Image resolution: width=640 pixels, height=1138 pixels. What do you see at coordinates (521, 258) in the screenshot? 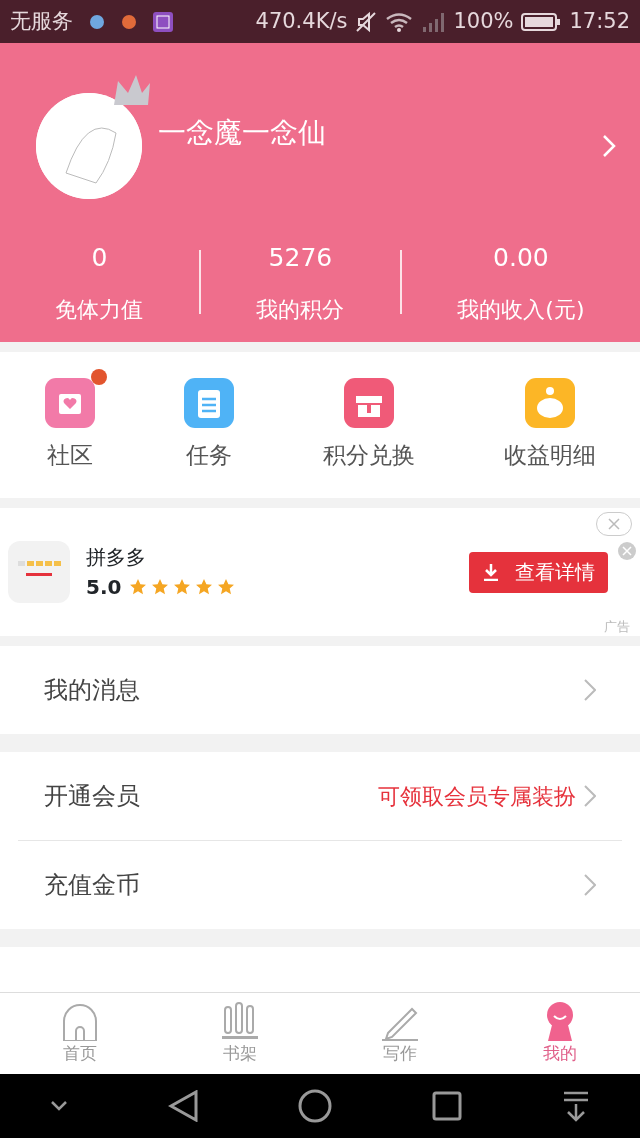
I see `stat-value: 0.00` at bounding box center [521, 258].